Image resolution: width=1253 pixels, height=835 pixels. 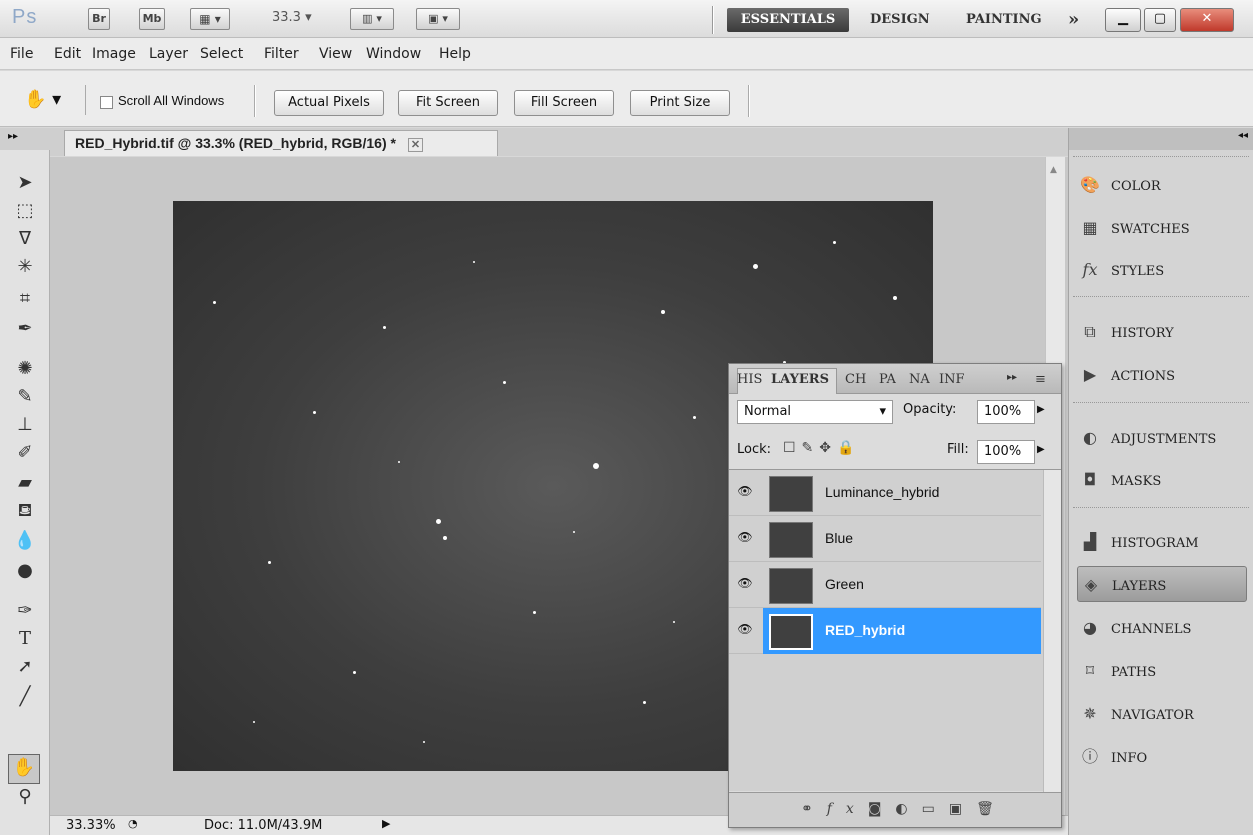 What do you see at coordinates (221, 54) in the screenshot?
I see `menu-select: Select` at bounding box center [221, 54].